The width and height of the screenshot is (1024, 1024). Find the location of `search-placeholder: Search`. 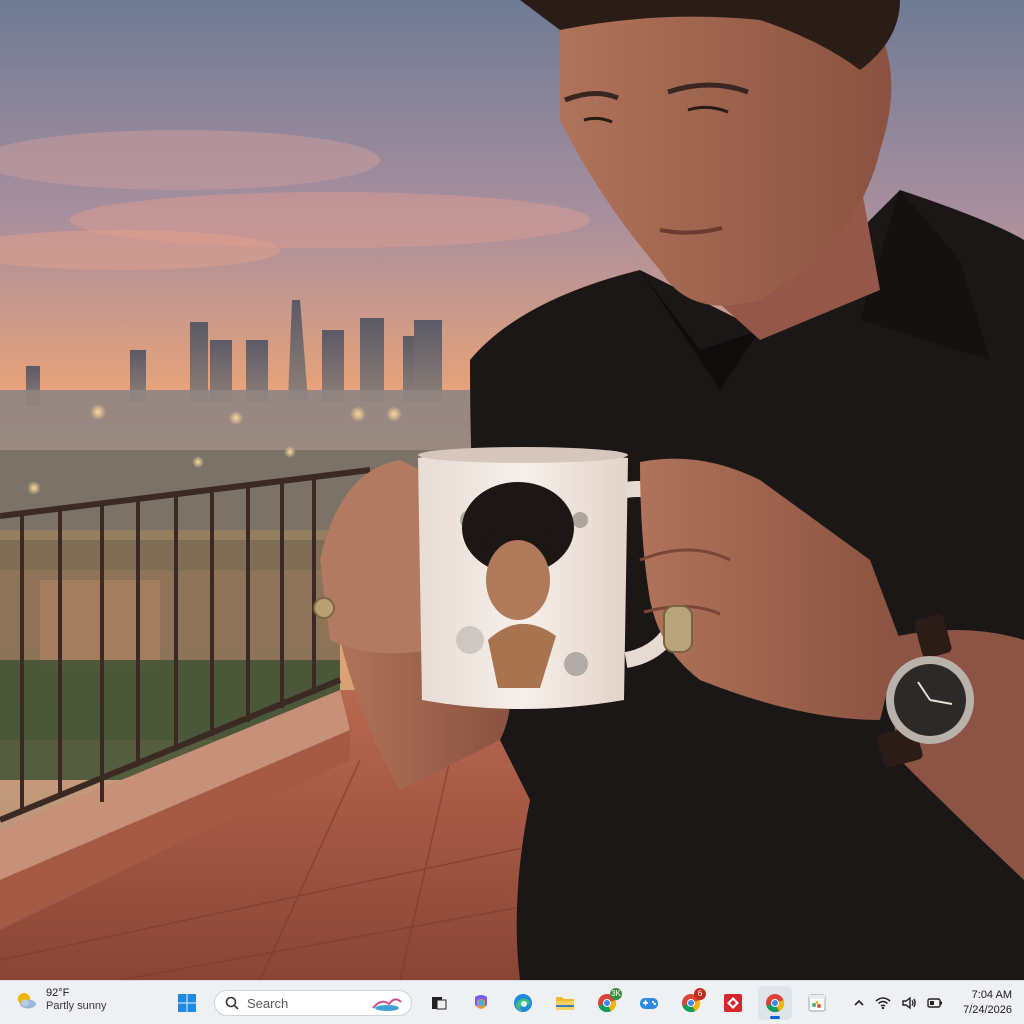

search-placeholder: Search is located at coordinates (268, 1003).